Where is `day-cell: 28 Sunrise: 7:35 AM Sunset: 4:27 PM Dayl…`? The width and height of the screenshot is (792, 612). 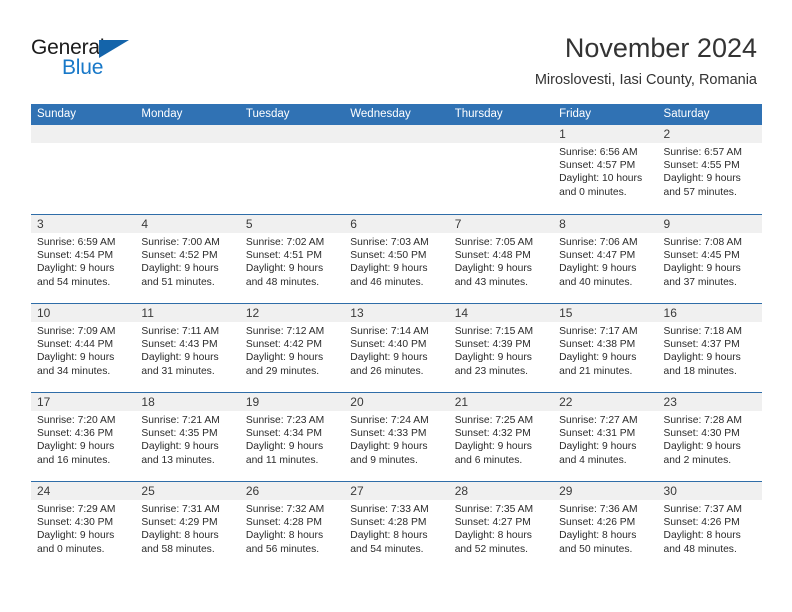
day-cell: 28 Sunrise: 7:35 AM Sunset: 4:27 PM Dayl… is located at coordinates (501, 526).